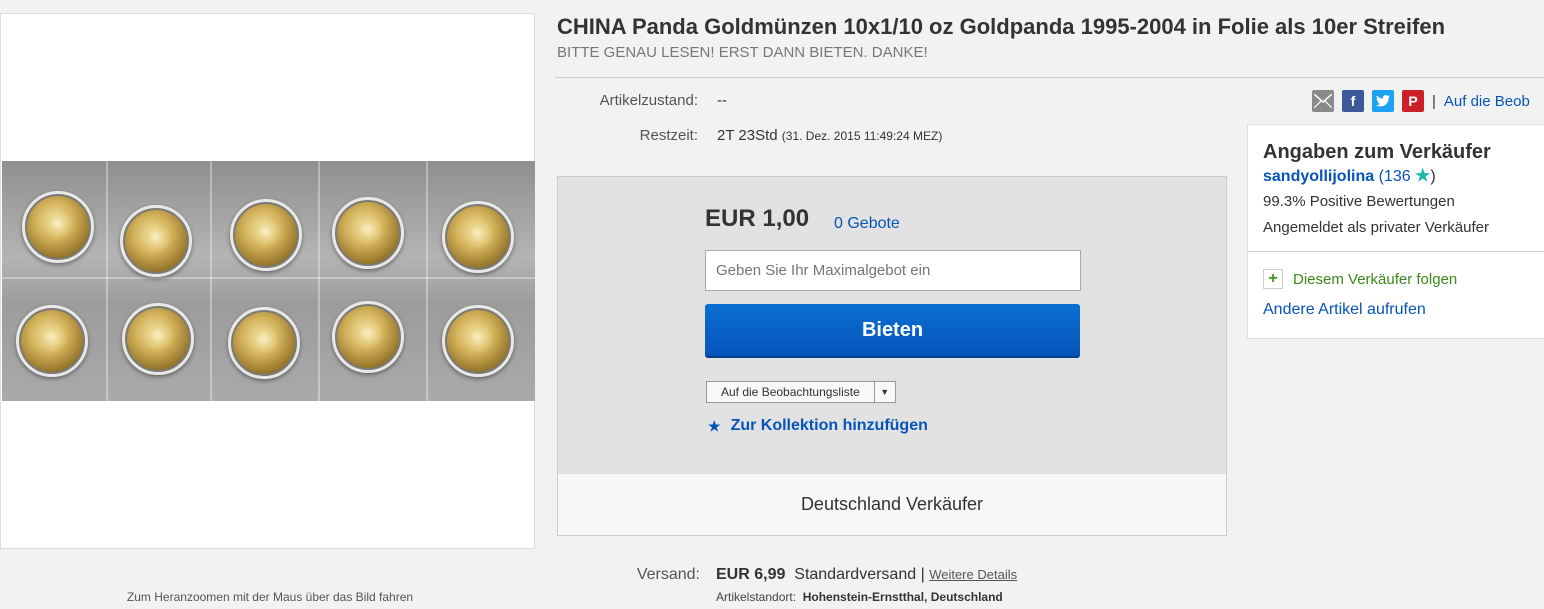 This screenshot has height=609, width=1544. What do you see at coordinates (668, 135) in the screenshot?
I see `time-left-label: Restzeit:` at bounding box center [668, 135].